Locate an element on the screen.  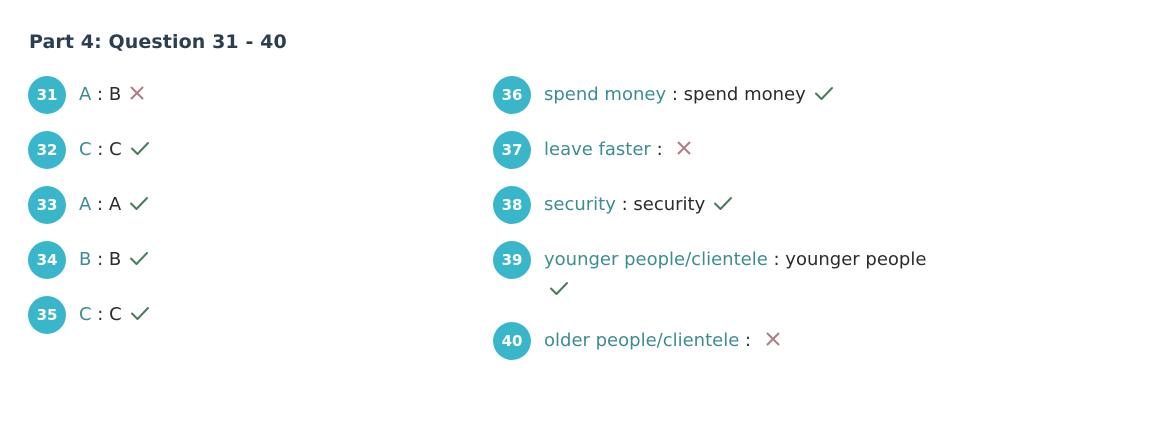
answer-text: spend money is located at coordinates (689, 93).